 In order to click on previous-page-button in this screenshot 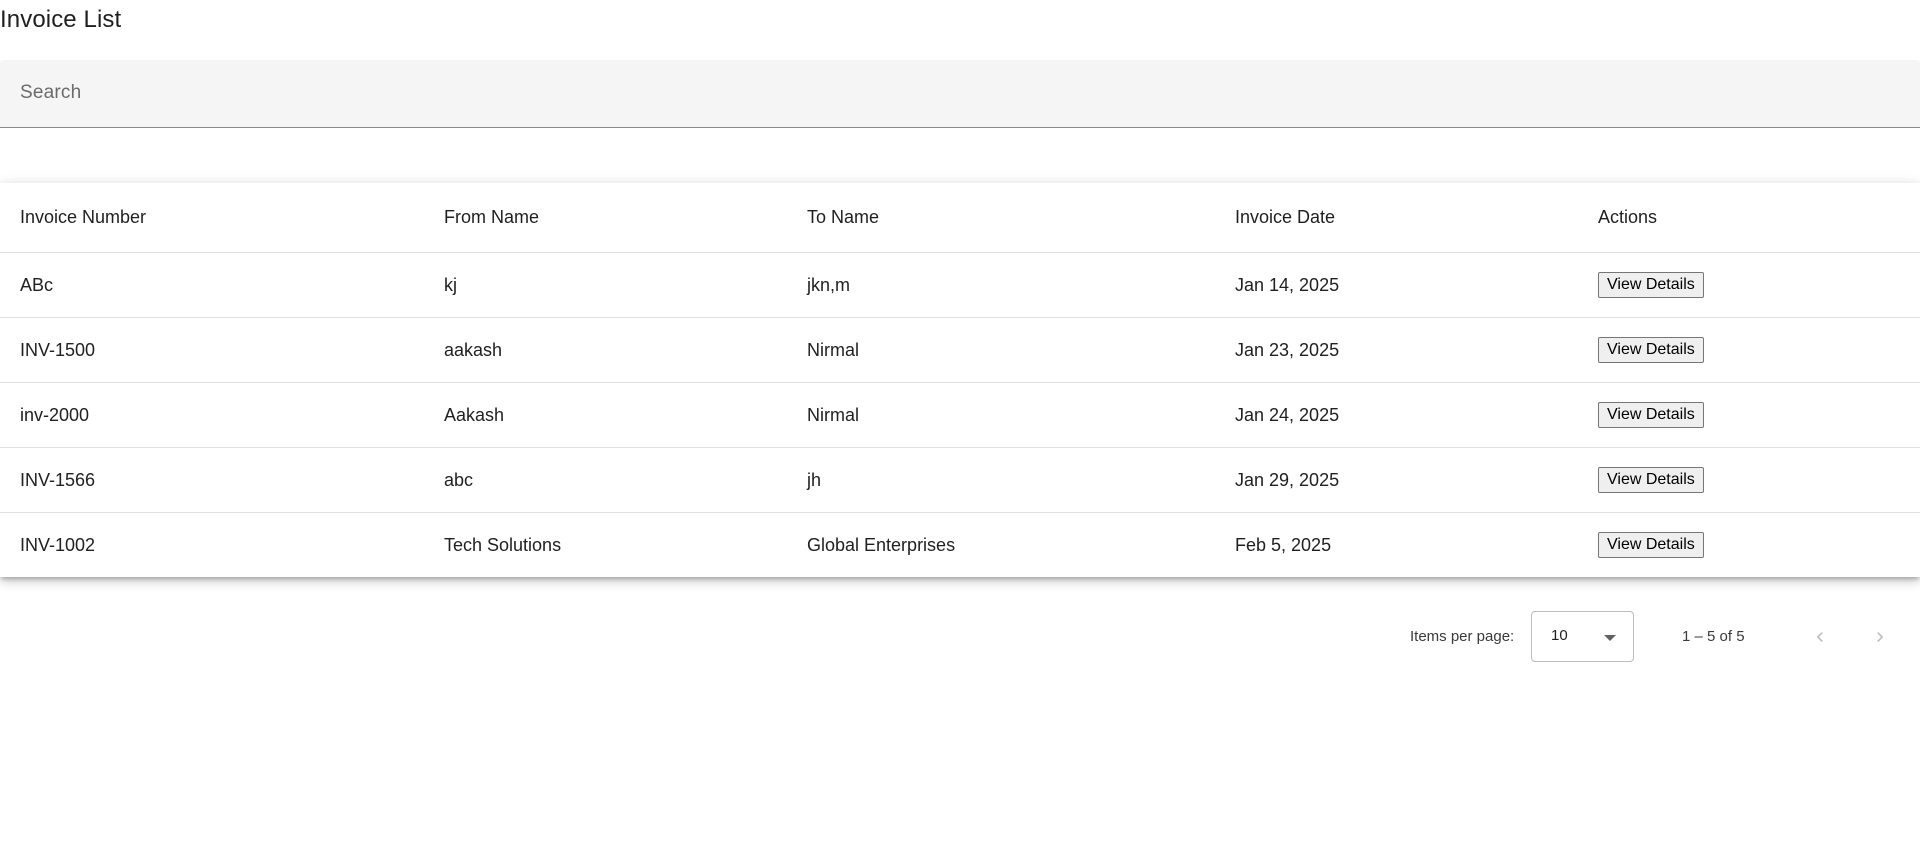, I will do `click(1820, 637)`.